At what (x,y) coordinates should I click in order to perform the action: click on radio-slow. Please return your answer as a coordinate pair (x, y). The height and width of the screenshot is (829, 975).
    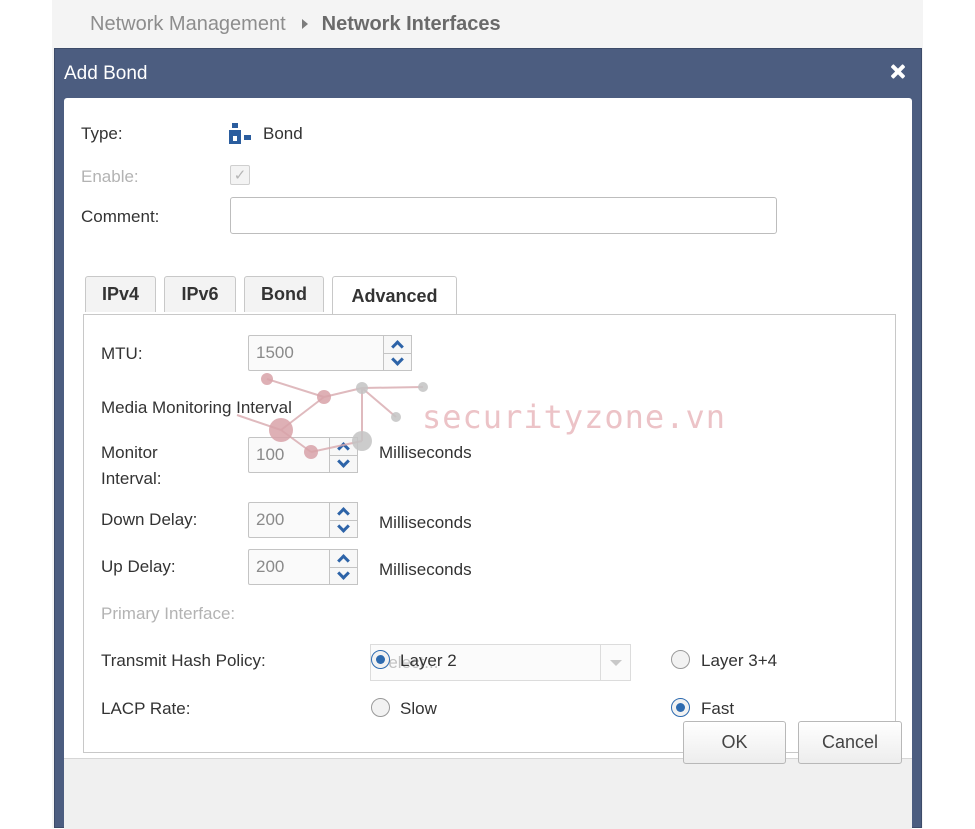
    Looking at the image, I should click on (380, 707).